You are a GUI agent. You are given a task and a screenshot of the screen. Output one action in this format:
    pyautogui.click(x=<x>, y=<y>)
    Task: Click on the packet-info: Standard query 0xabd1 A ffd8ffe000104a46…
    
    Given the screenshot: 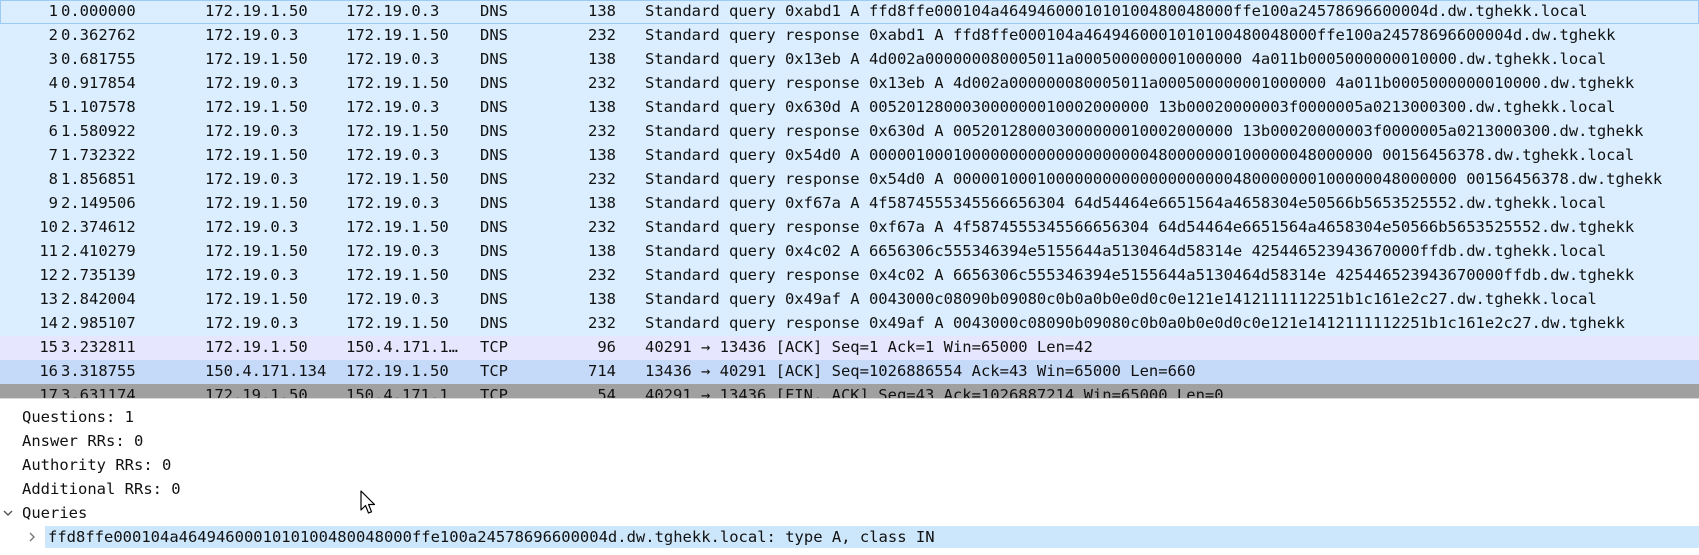 What is the action you would take?
    pyautogui.click(x=1116, y=11)
    